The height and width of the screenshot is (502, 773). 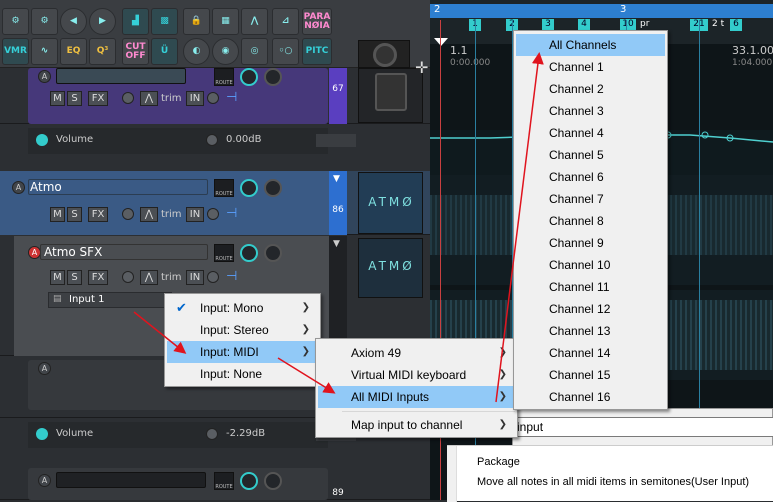 What do you see at coordinates (416, 375) in the screenshot?
I see `menu-item-virtual-midi-keyboard: Virtual MIDI keyboard ❯` at bounding box center [416, 375].